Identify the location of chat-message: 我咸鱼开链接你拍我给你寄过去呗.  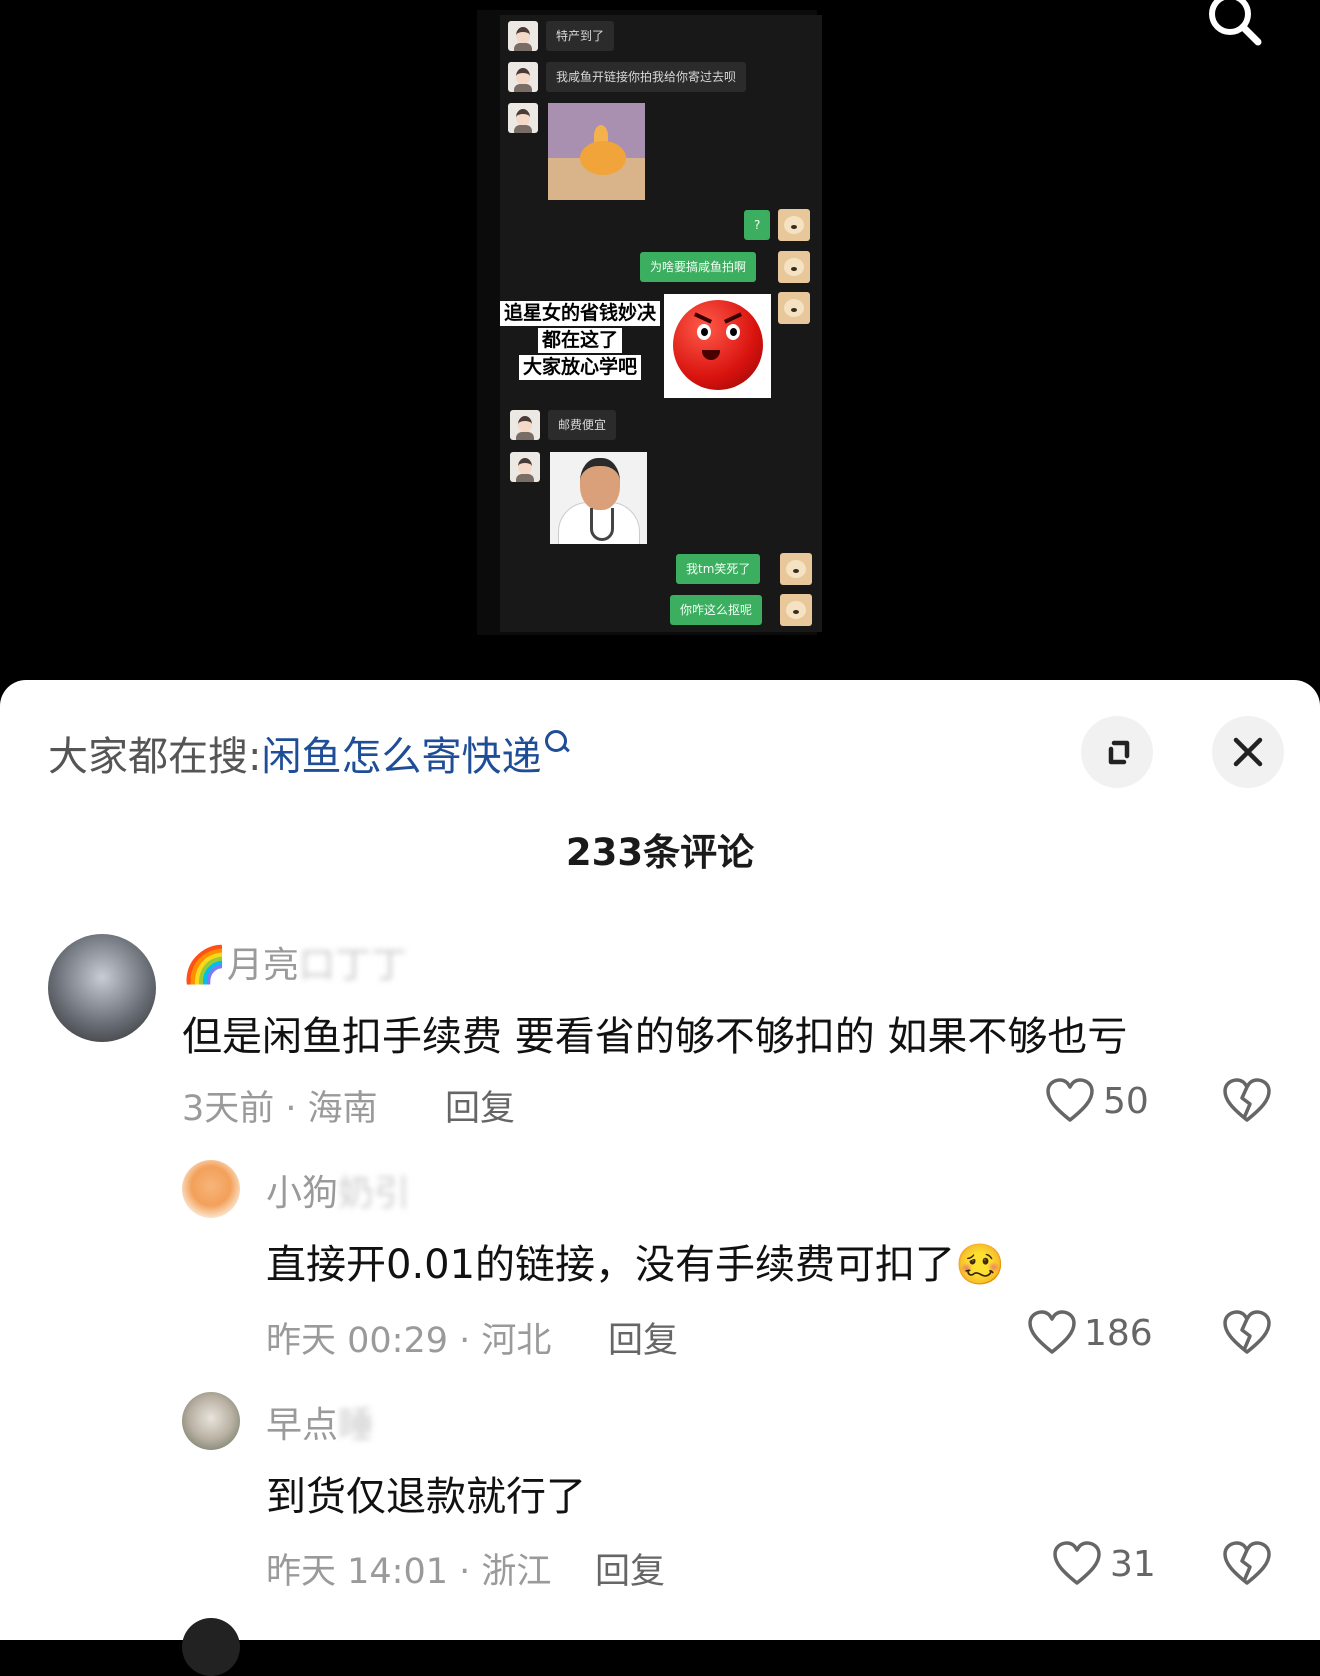
(646, 77).